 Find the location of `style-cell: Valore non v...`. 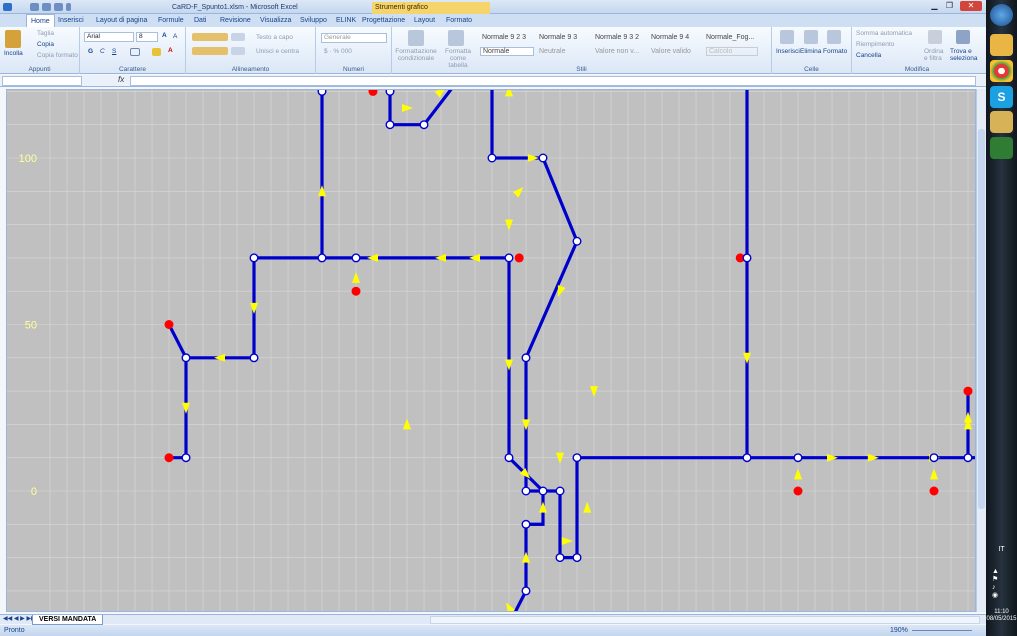

style-cell: Valore non v... is located at coordinates (617, 51).